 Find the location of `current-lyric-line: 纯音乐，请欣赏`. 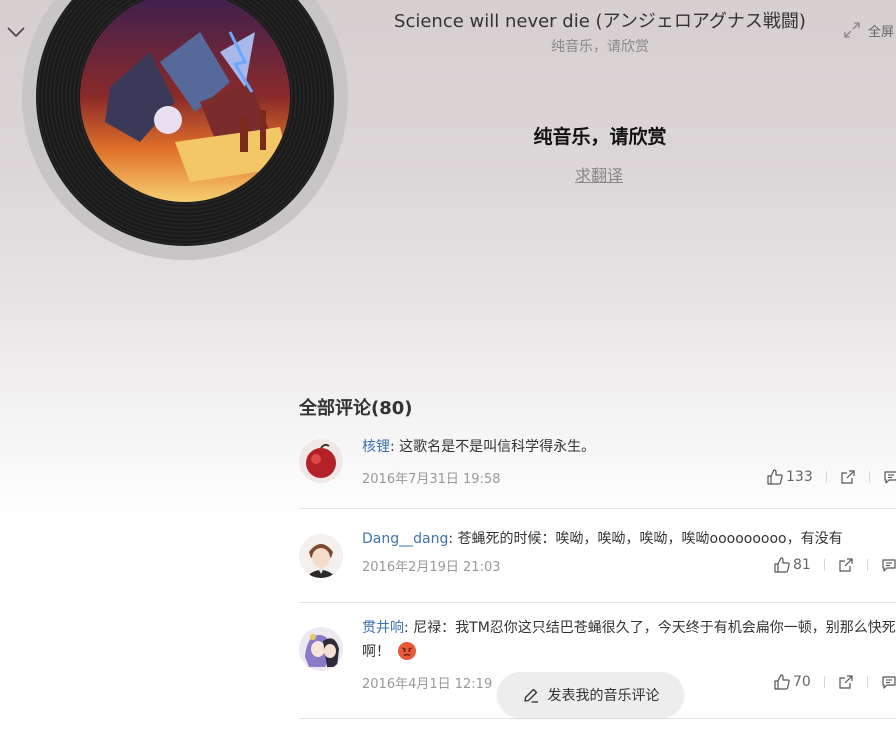

current-lyric-line: 纯音乐，请欣赏 is located at coordinates (600, 137).